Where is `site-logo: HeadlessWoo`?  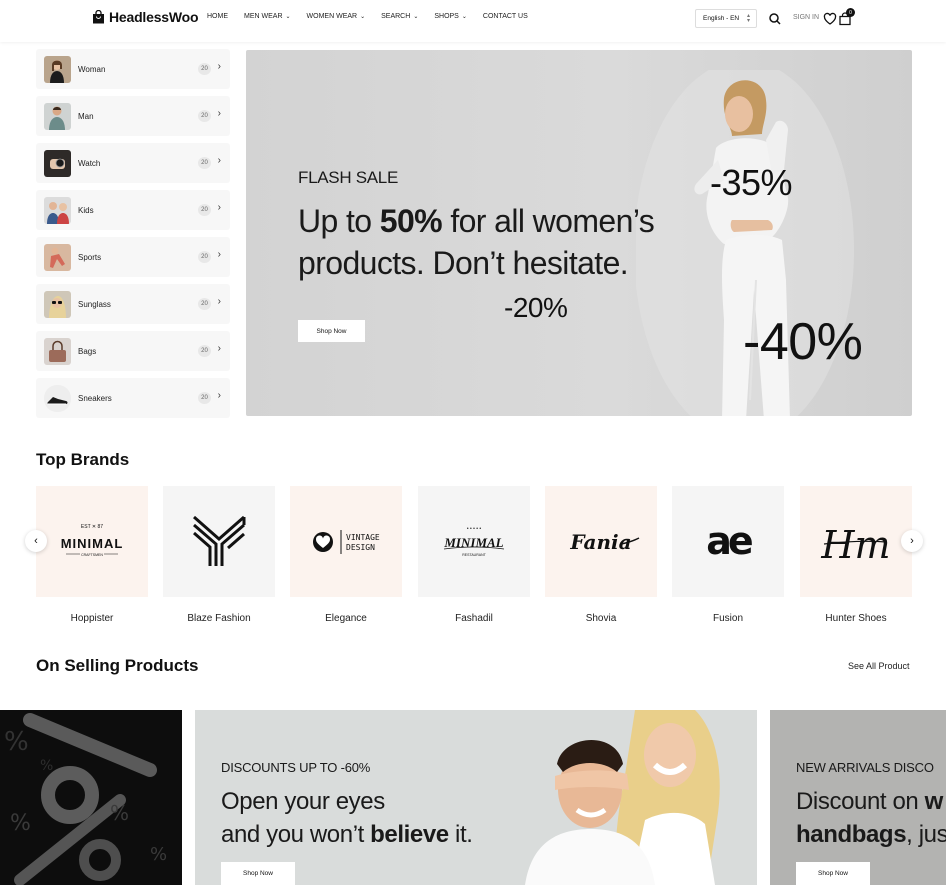
site-logo: HeadlessWoo is located at coordinates (145, 17).